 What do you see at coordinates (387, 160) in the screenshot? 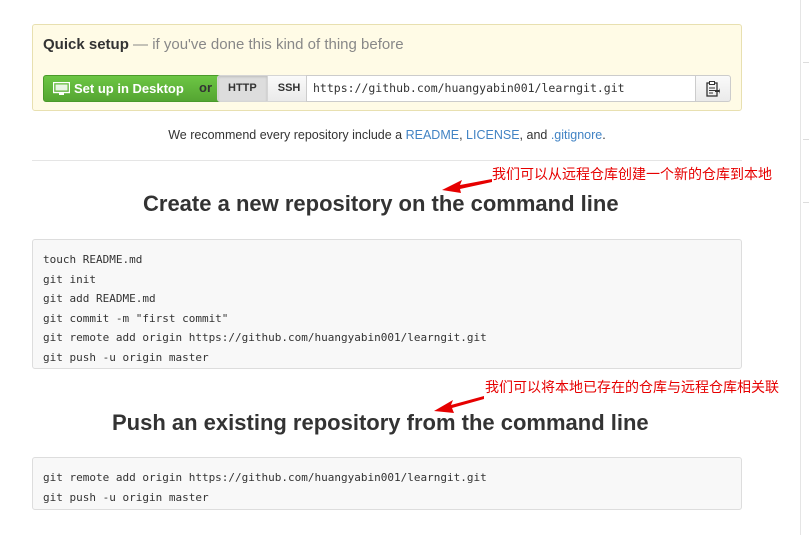
I see `section-divider` at bounding box center [387, 160].